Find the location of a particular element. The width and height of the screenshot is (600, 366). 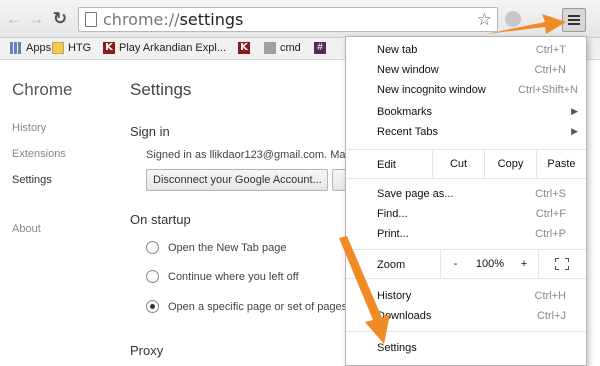

zoom-out-button: - is located at coordinates (455, 264).